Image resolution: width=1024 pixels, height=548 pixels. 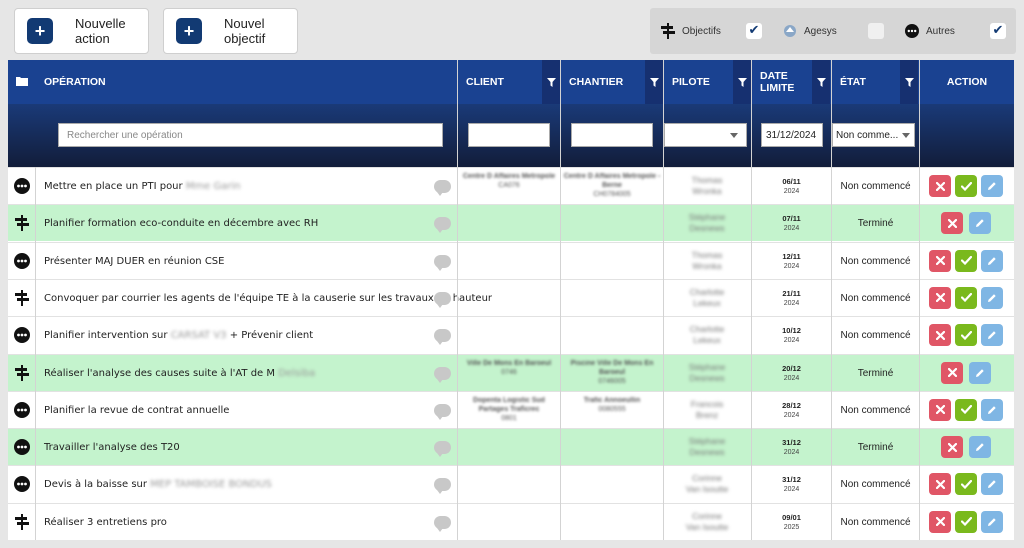 I want to click on new-objective-button: + Nouvel objectif, so click(x=230, y=31).